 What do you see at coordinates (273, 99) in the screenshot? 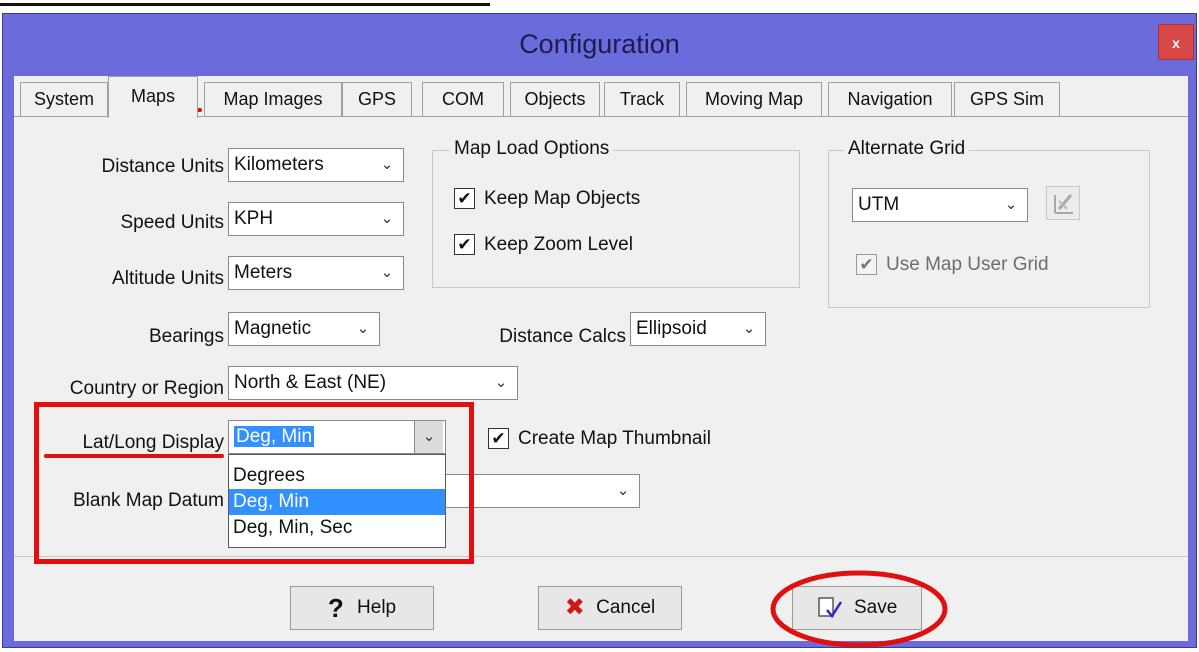
I see `tab-map-images: Map Images` at bounding box center [273, 99].